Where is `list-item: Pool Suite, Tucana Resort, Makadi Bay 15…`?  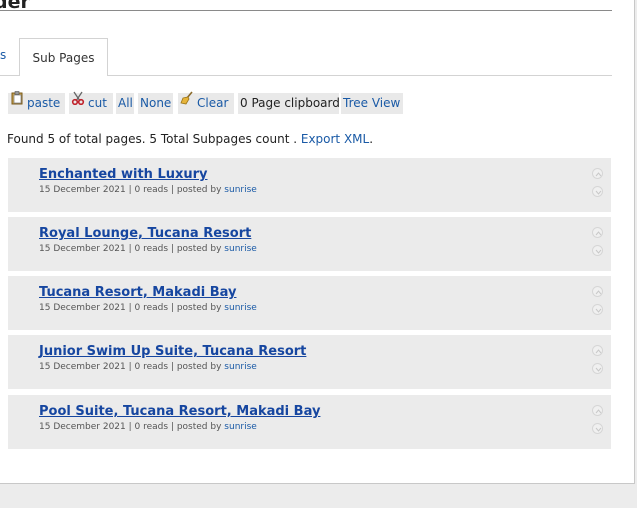 list-item: Pool Suite, Tucana Resort, Makadi Bay 15… is located at coordinates (309, 422).